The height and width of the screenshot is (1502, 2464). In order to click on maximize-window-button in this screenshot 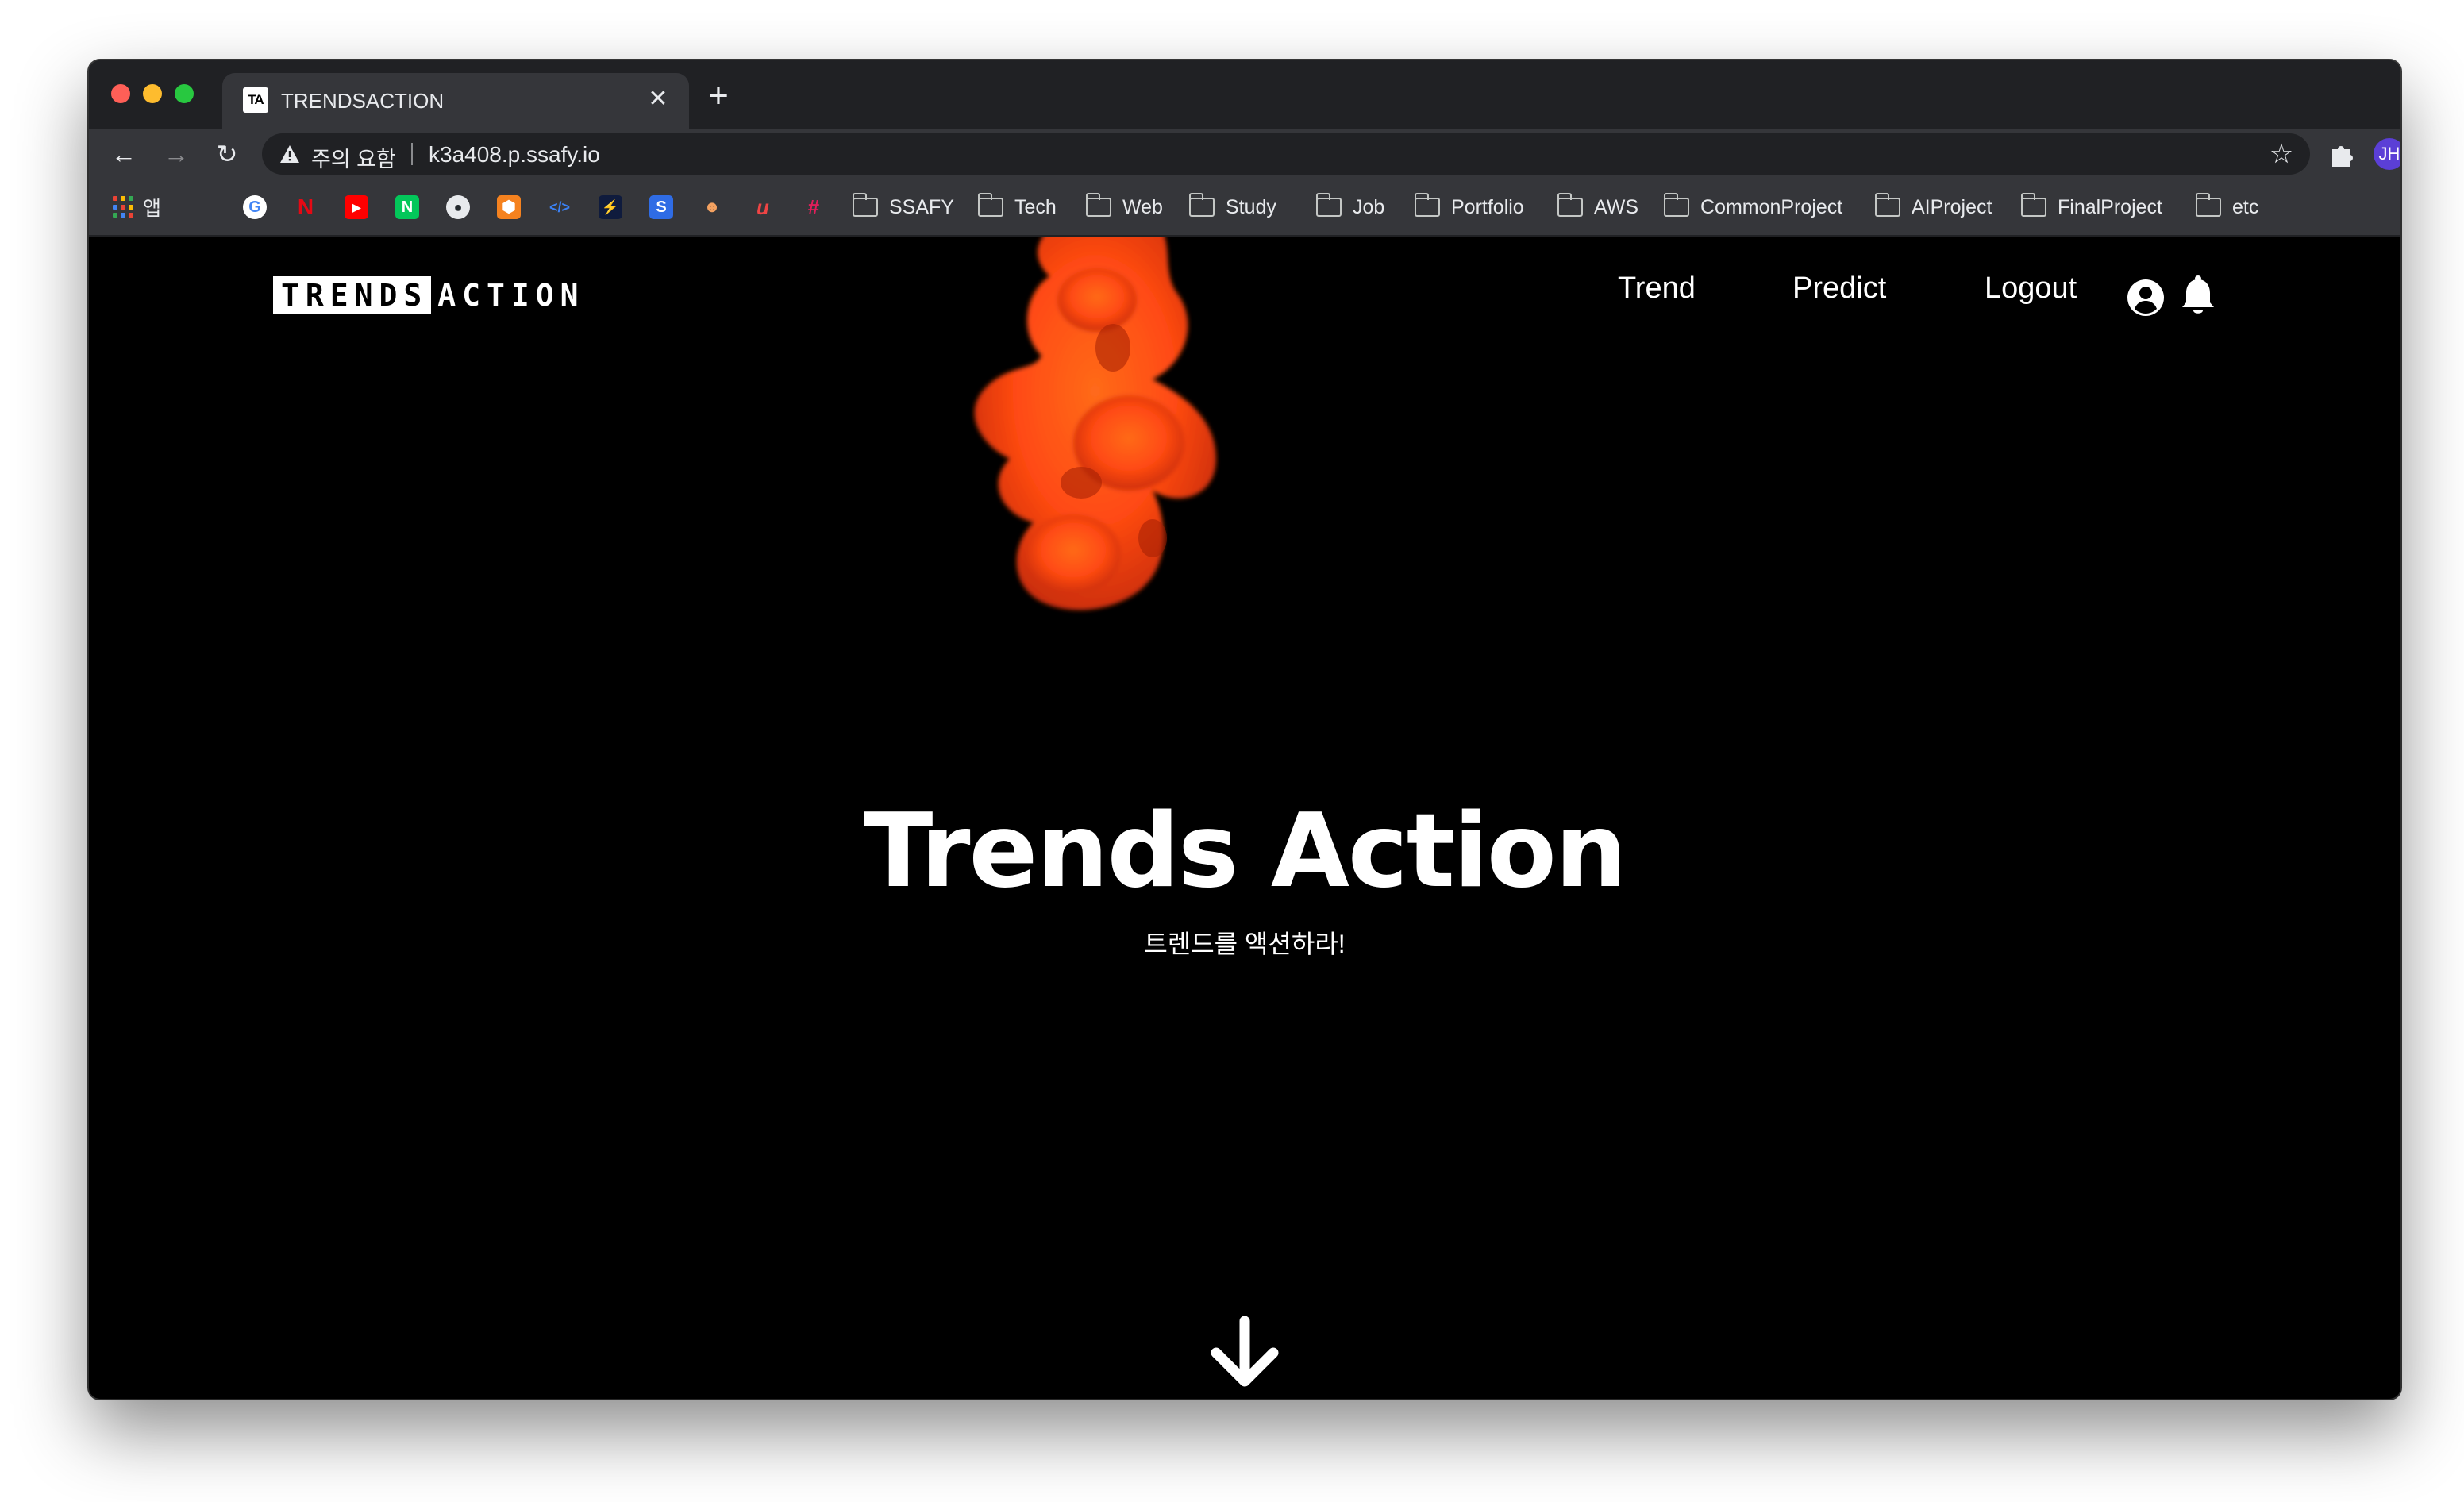, I will do `click(184, 93)`.